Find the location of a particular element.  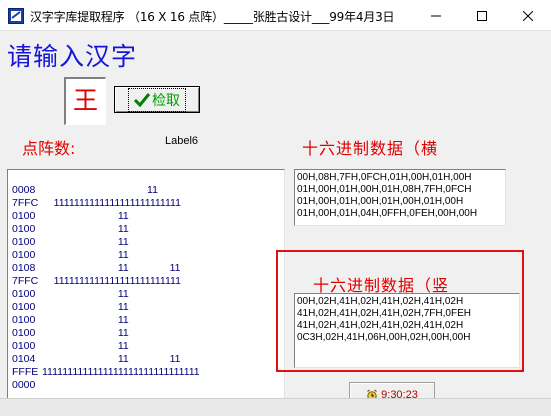

dot-row: 0108 11 11 is located at coordinates (96, 268).